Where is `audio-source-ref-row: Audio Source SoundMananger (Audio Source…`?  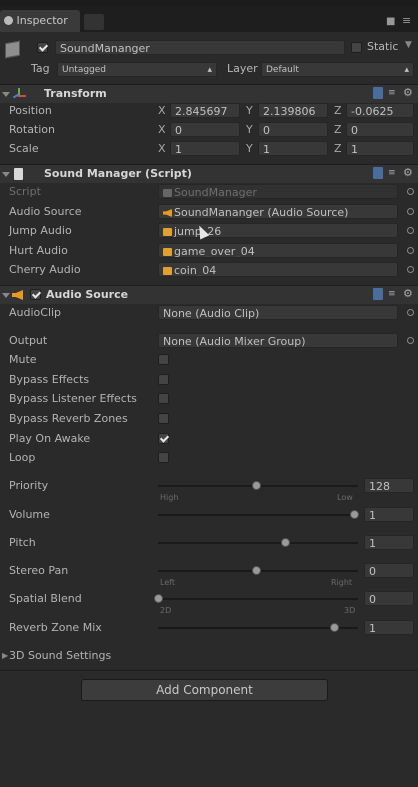
audio-source-ref-row: Audio Source SoundMananger (Audio Source… is located at coordinates (209, 211).